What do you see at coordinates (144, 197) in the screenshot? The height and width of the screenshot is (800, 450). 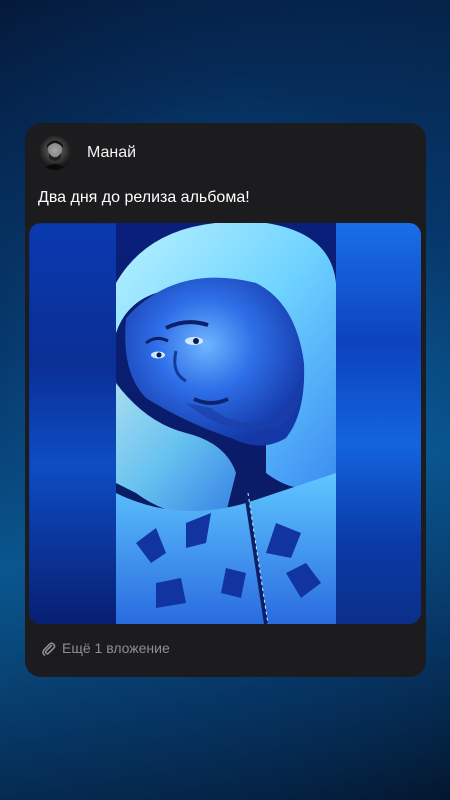 I see `post-text: Два дня до релиза альбома!` at bounding box center [144, 197].